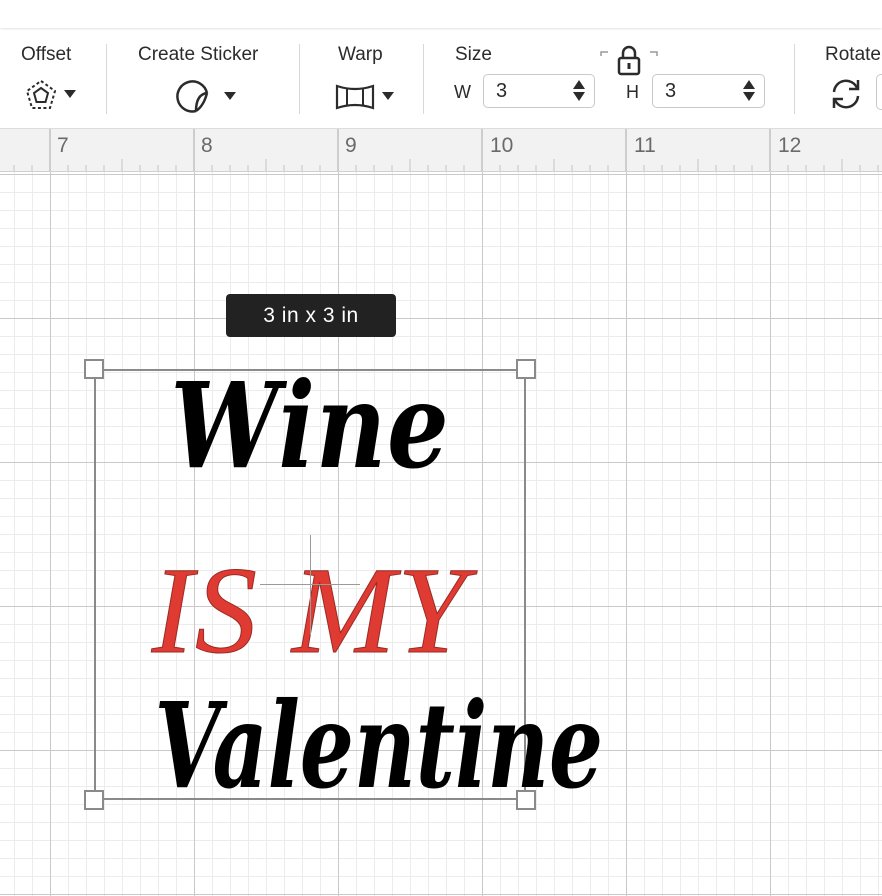 The width and height of the screenshot is (882, 896). I want to click on ruler-number: 9, so click(351, 145).